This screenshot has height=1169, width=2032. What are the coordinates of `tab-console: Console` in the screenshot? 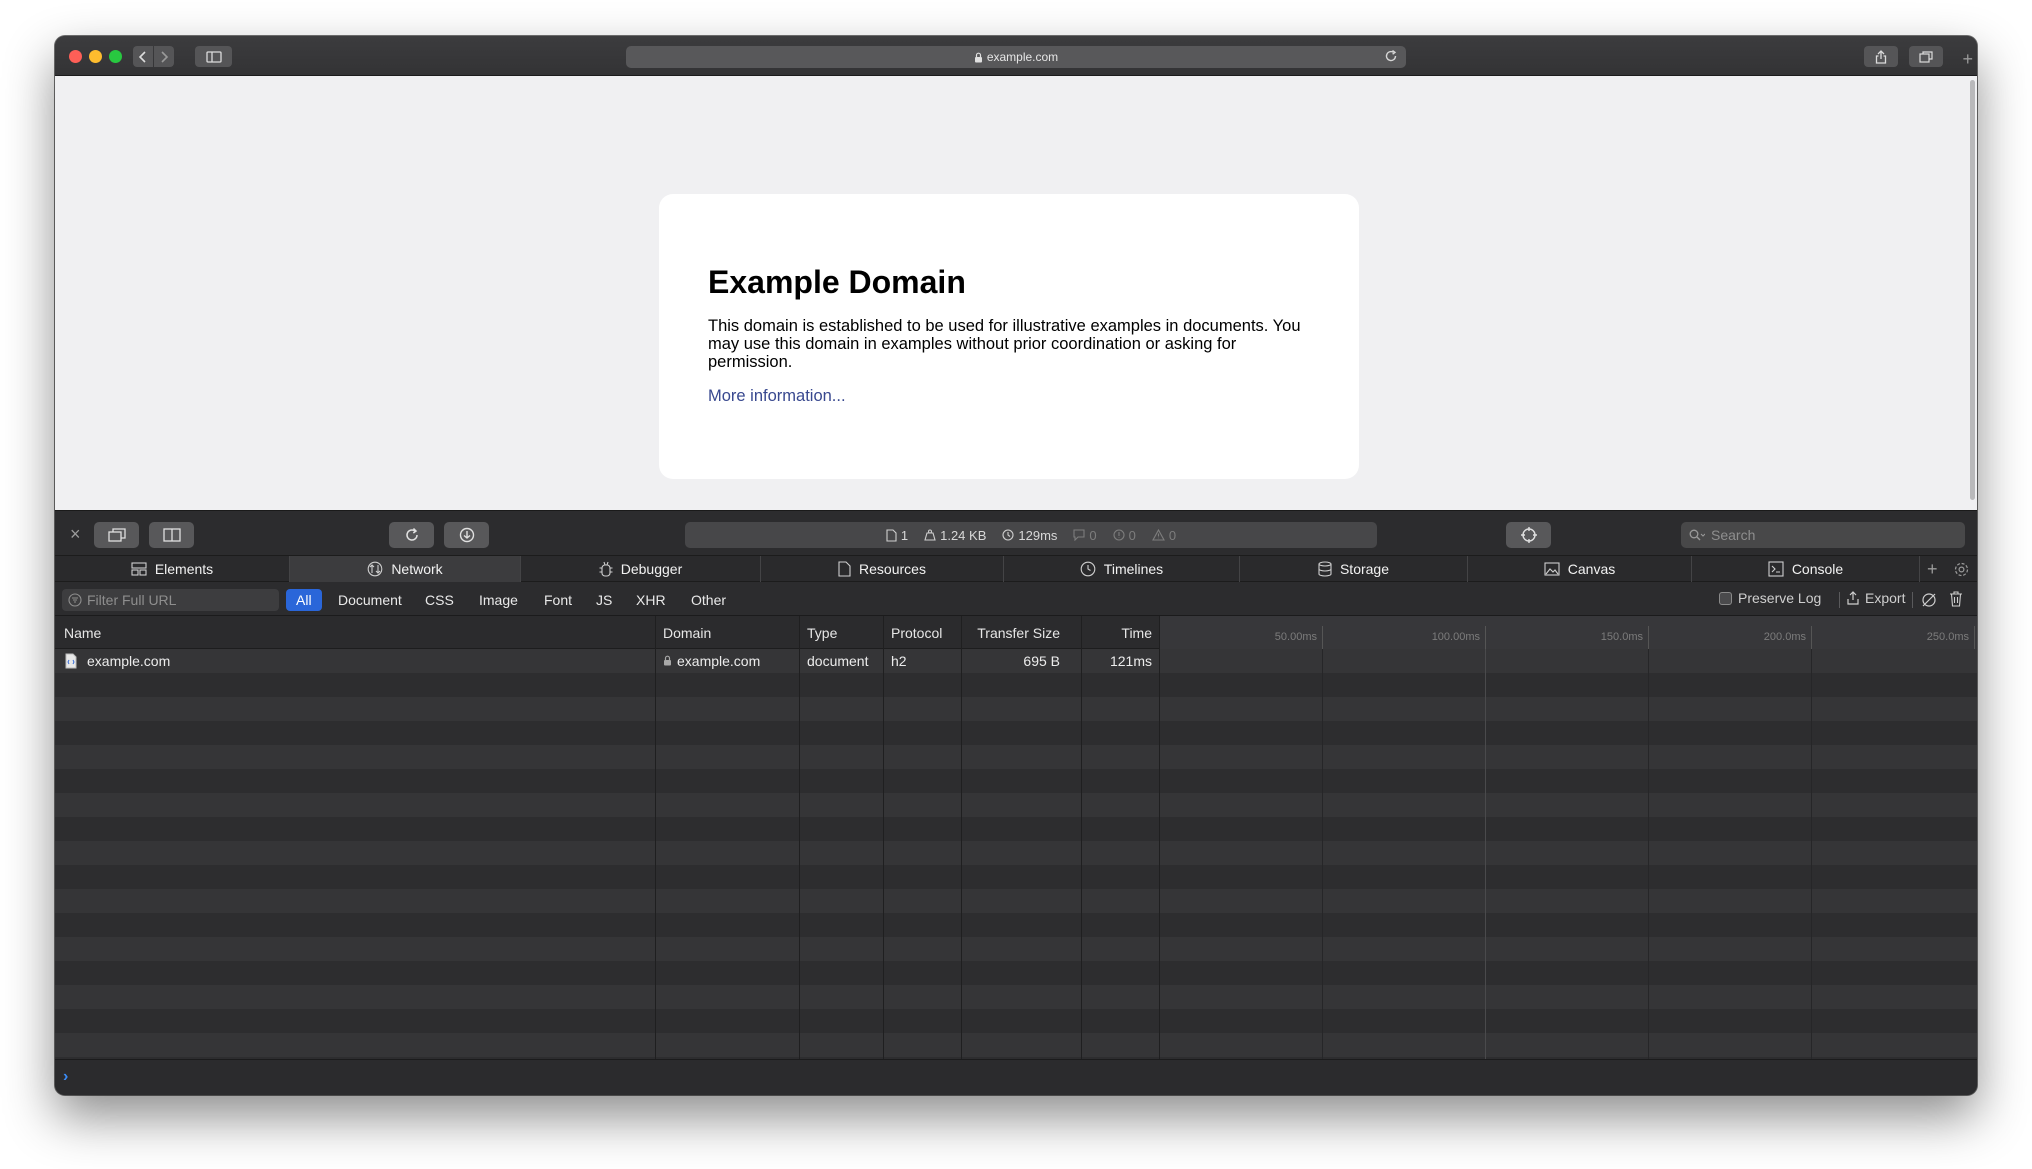 It's located at (1806, 569).